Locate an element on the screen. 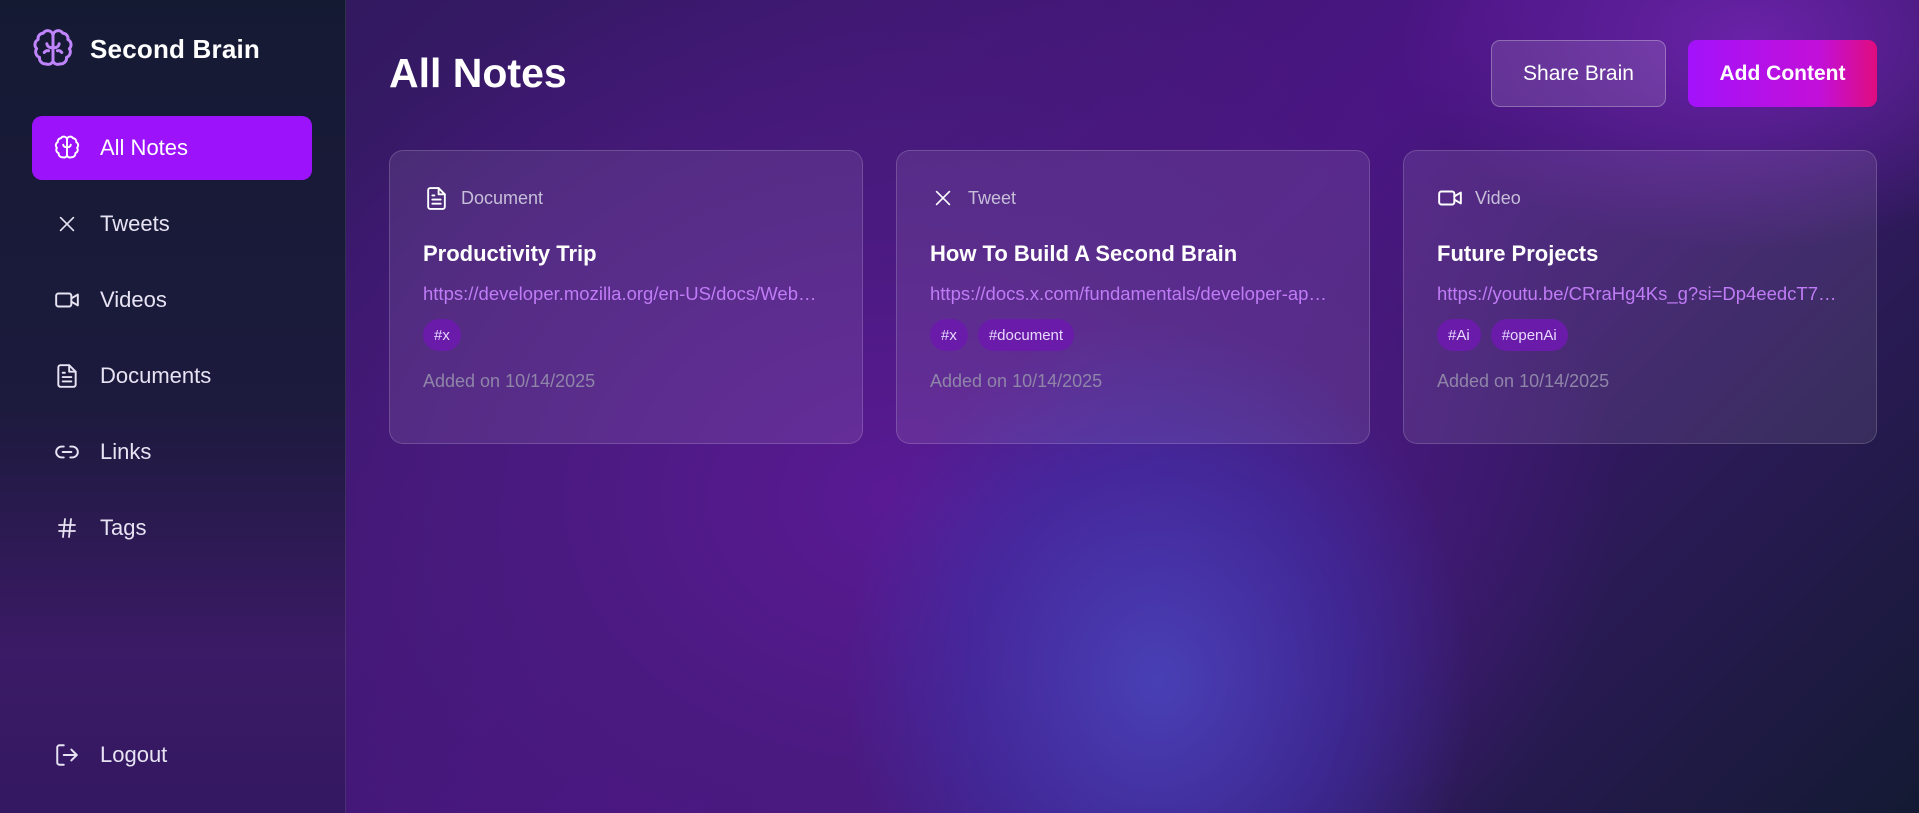 This screenshot has width=1919, height=813. logout-icon is located at coordinates (67, 755).